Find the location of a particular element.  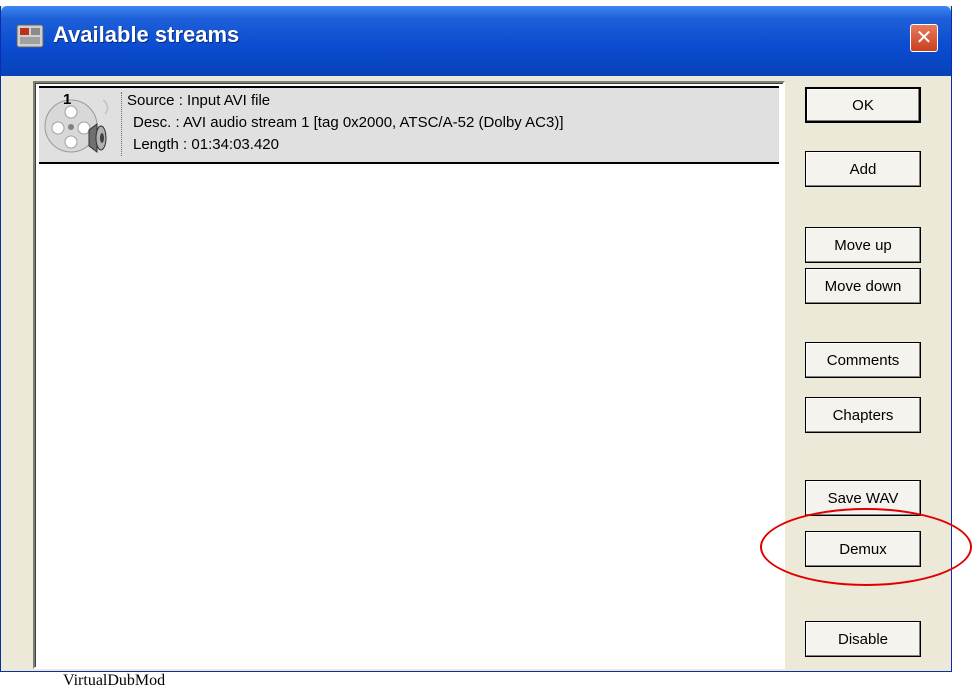

app-icon is located at coordinates (30, 36).